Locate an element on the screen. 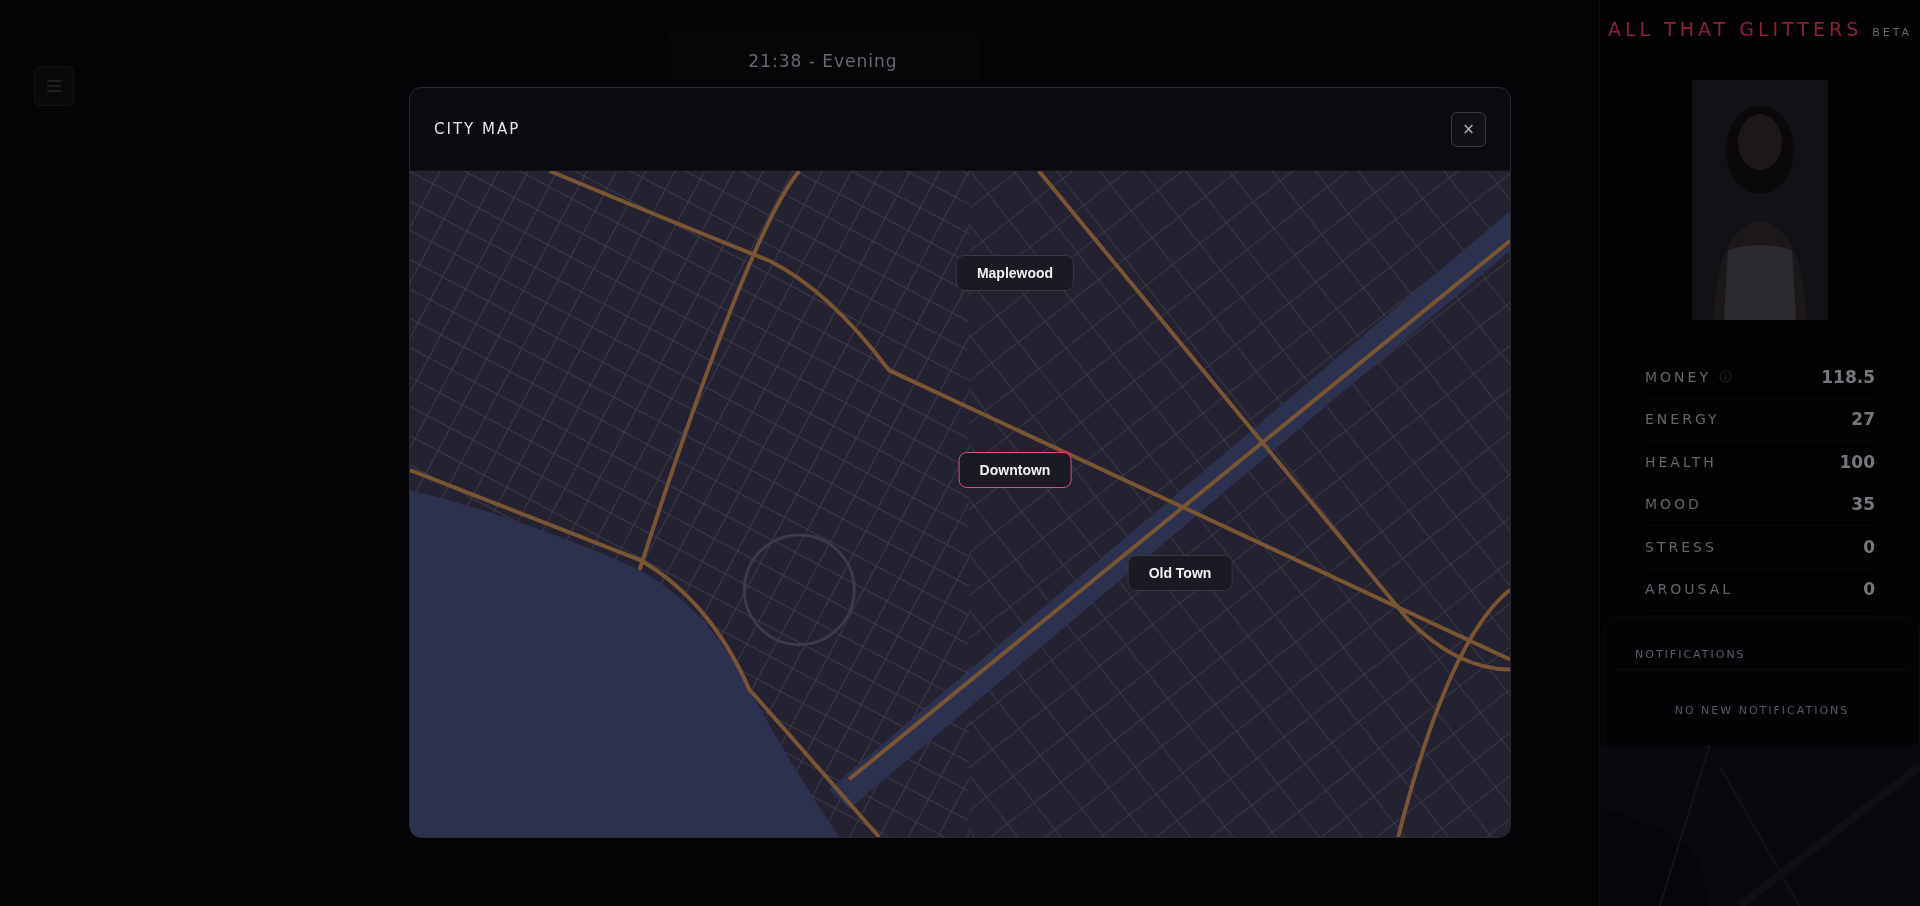 The width and height of the screenshot is (1920, 906). stat-value: 27 is located at coordinates (1863, 419).